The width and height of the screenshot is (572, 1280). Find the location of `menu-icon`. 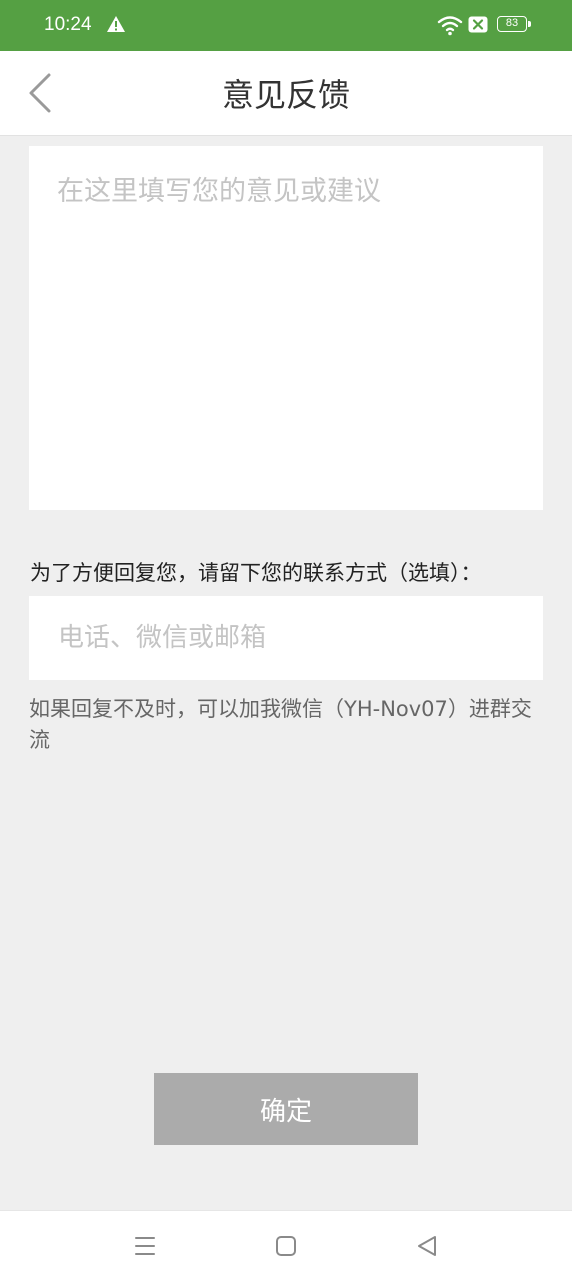

menu-icon is located at coordinates (145, 1246).